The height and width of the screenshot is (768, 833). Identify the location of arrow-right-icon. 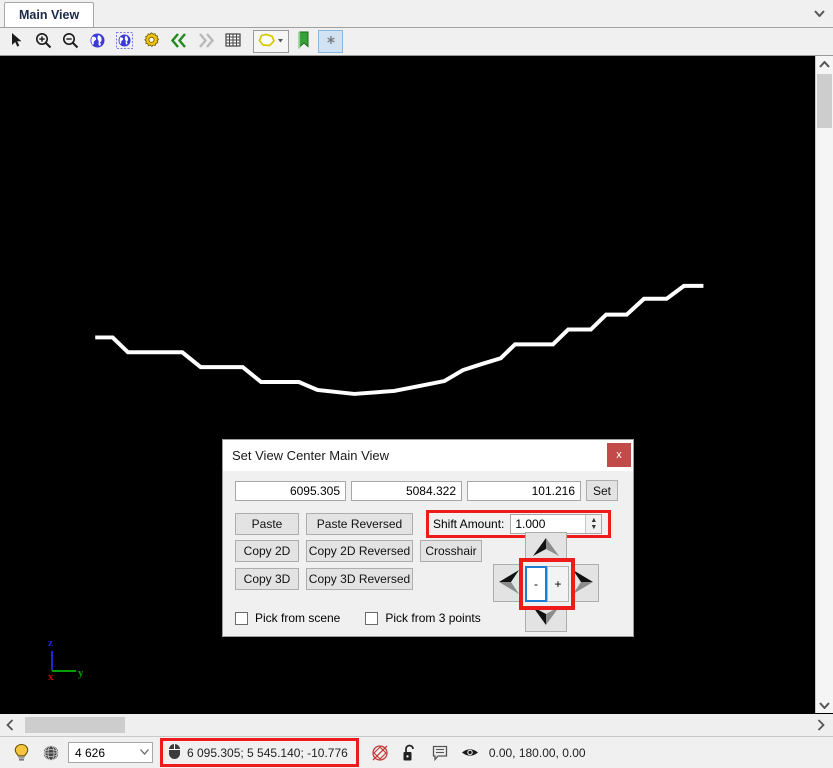
(583, 583).